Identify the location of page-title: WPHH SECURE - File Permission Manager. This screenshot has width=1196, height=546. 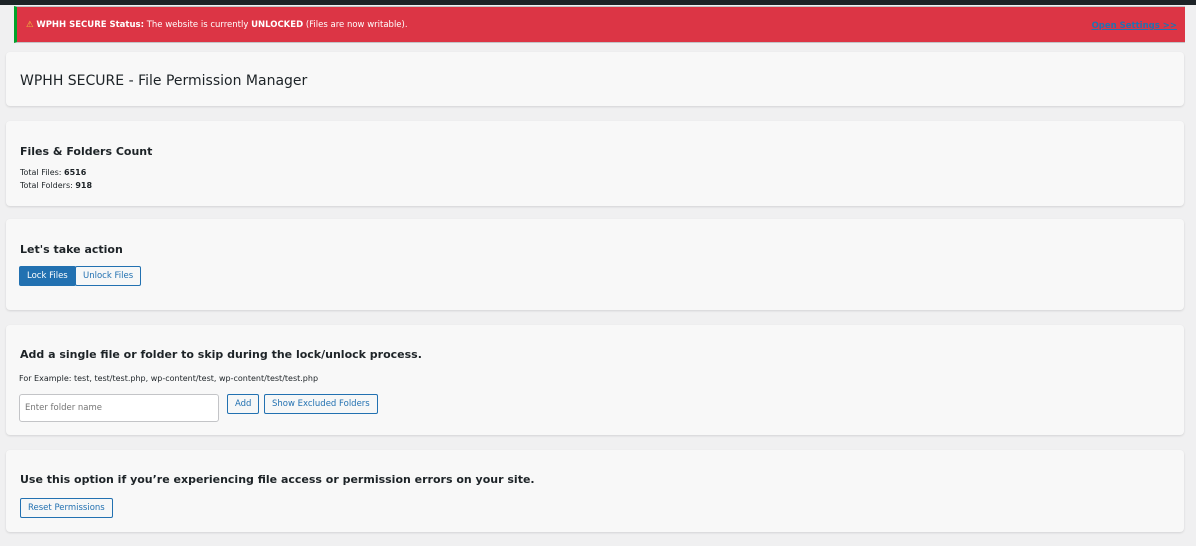
(164, 81).